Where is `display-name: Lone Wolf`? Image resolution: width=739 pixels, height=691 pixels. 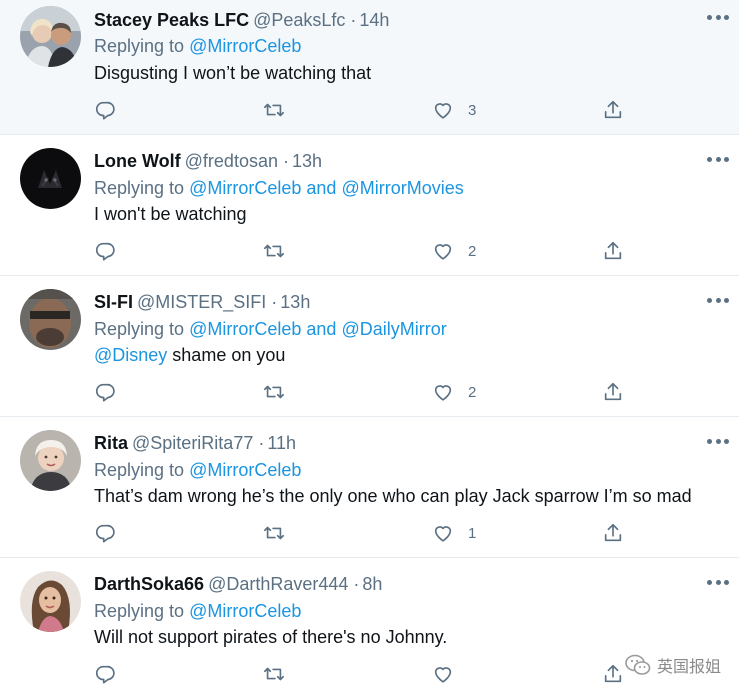
display-name: Lone Wolf is located at coordinates (137, 161).